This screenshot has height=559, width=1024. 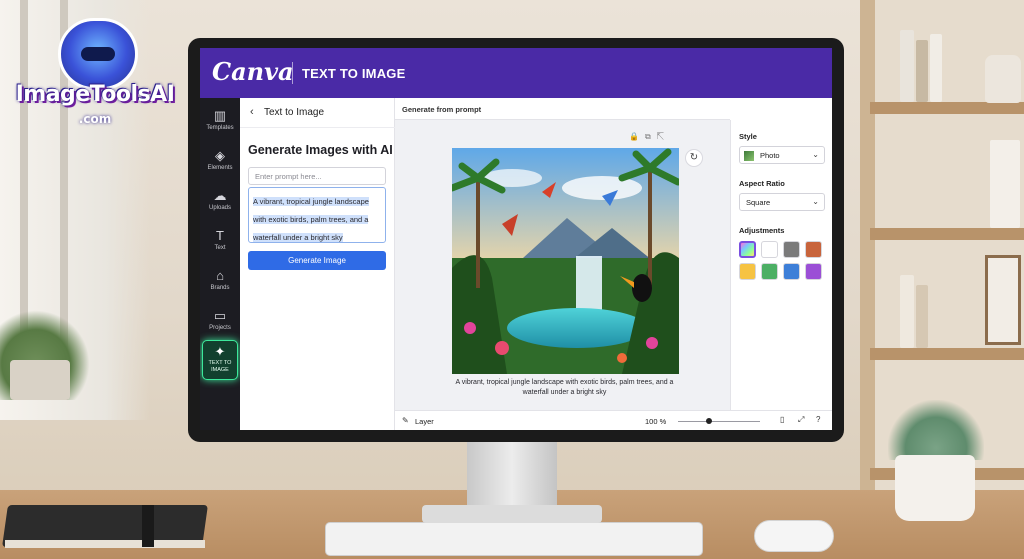 What do you see at coordinates (589, 286) in the screenshot?
I see `waterfall` at bounding box center [589, 286].